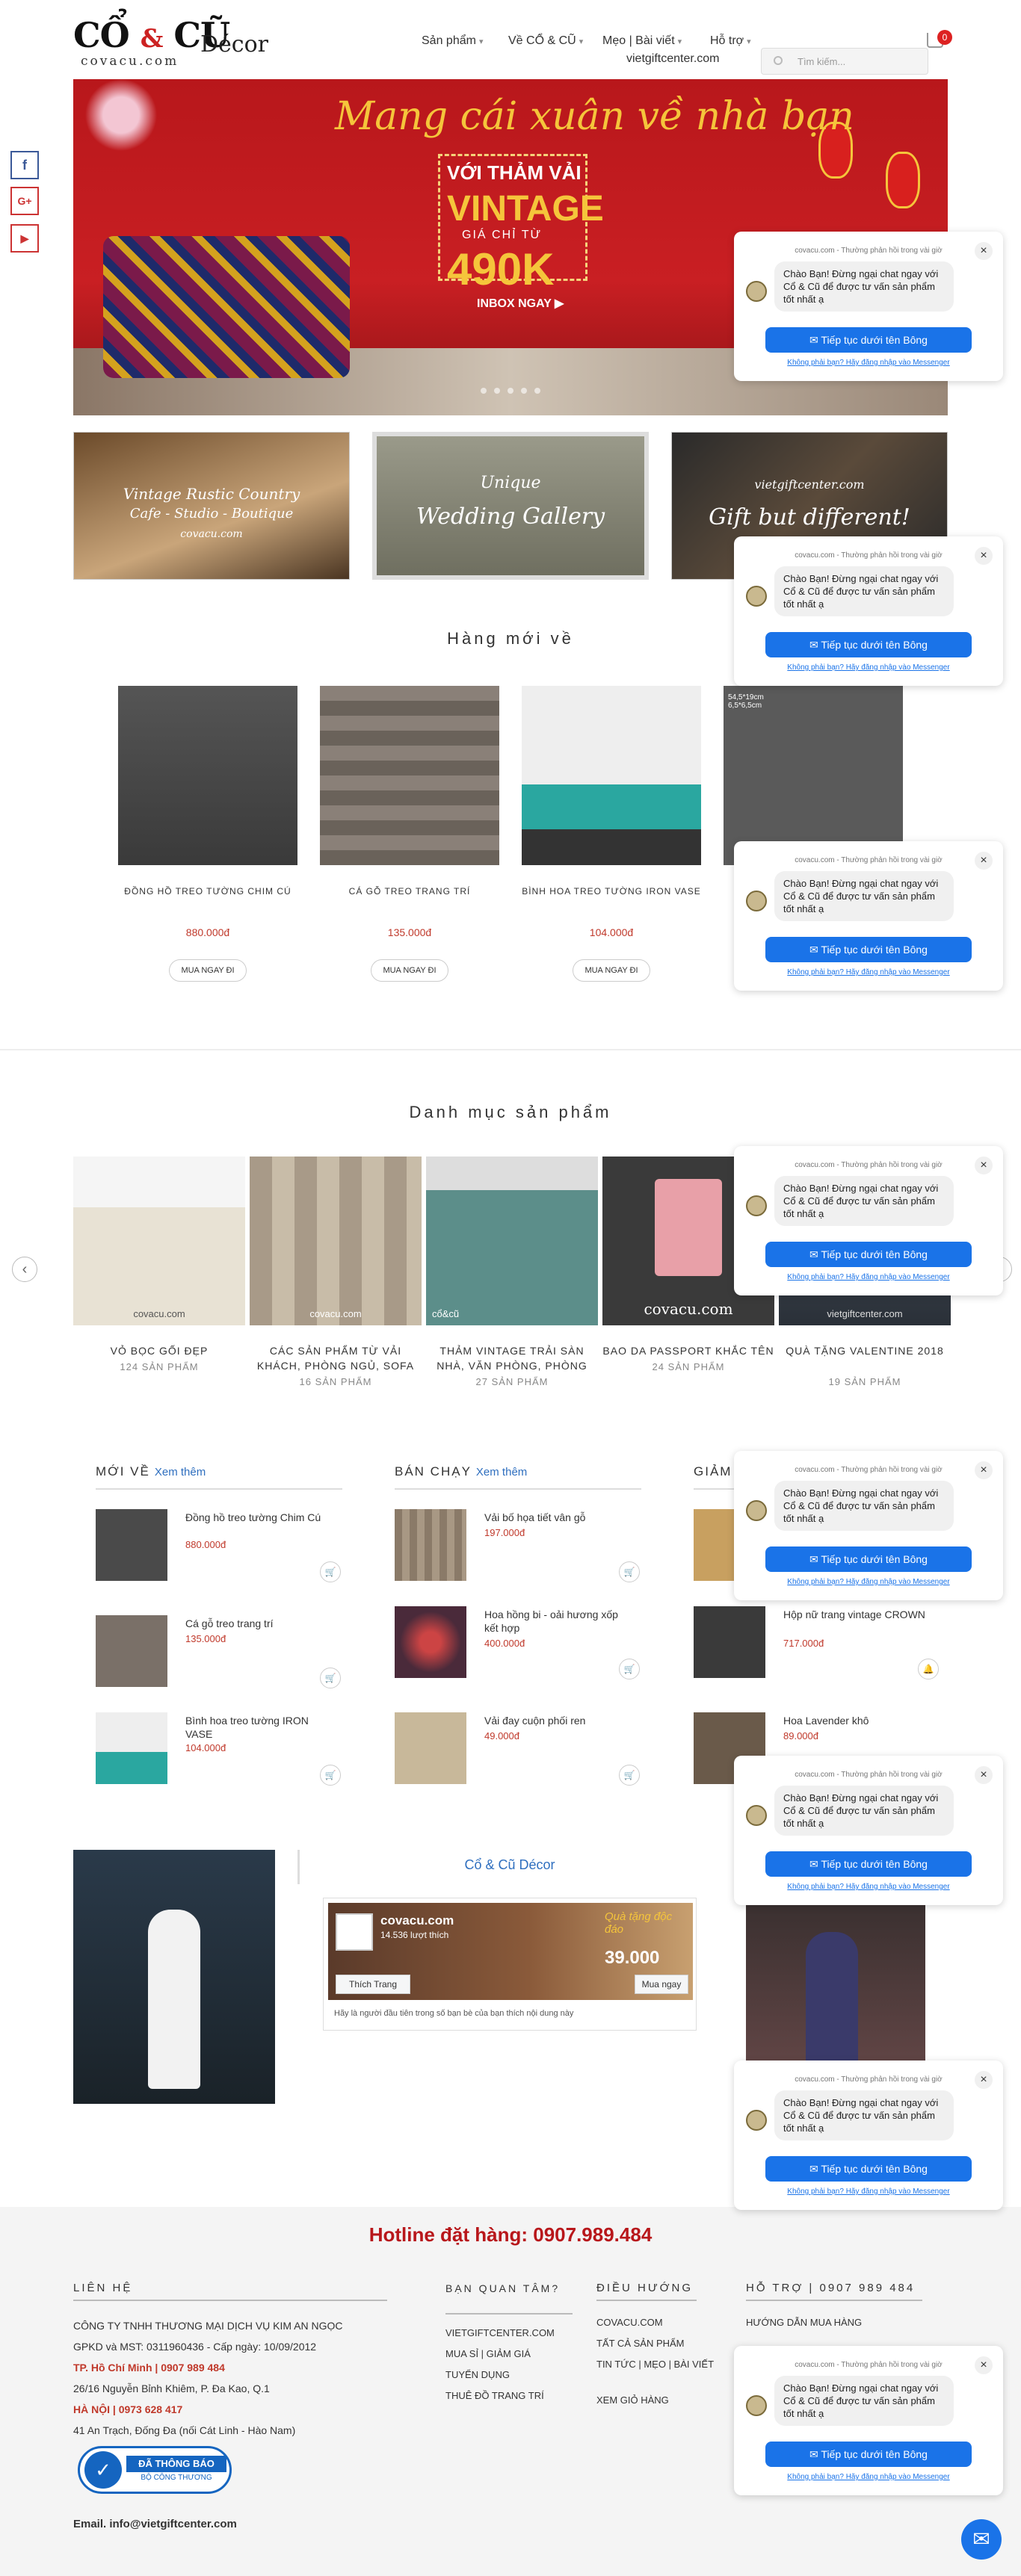  Describe the element at coordinates (24, 165) in the screenshot. I see `facebook-icon: f` at that location.